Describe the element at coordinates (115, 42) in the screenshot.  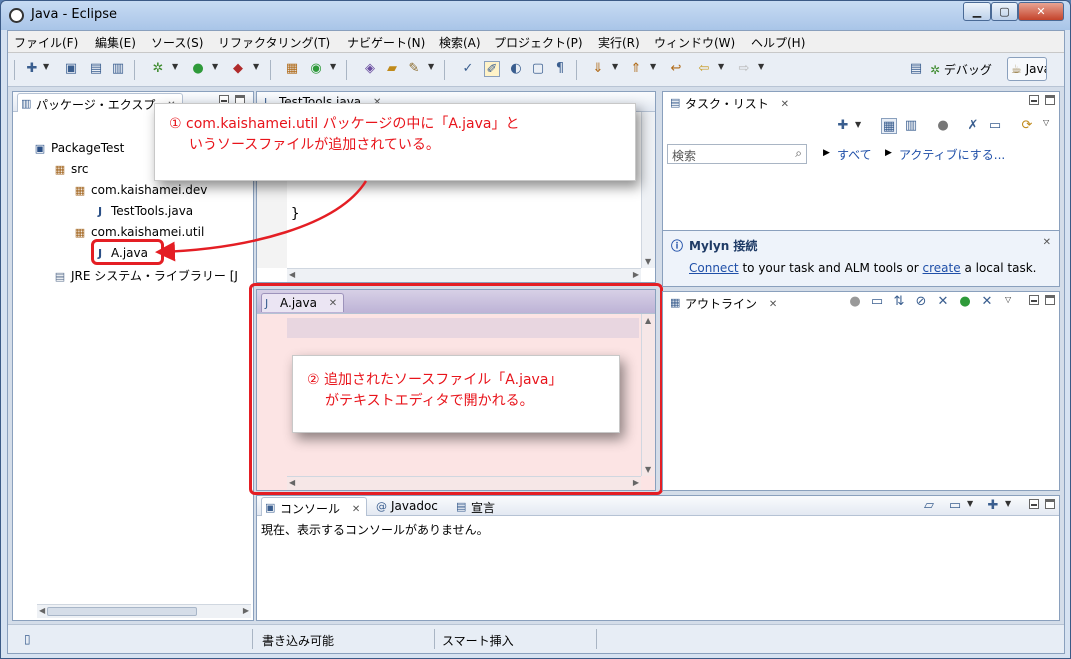
I see `menu-edit: 編集(E)` at that location.